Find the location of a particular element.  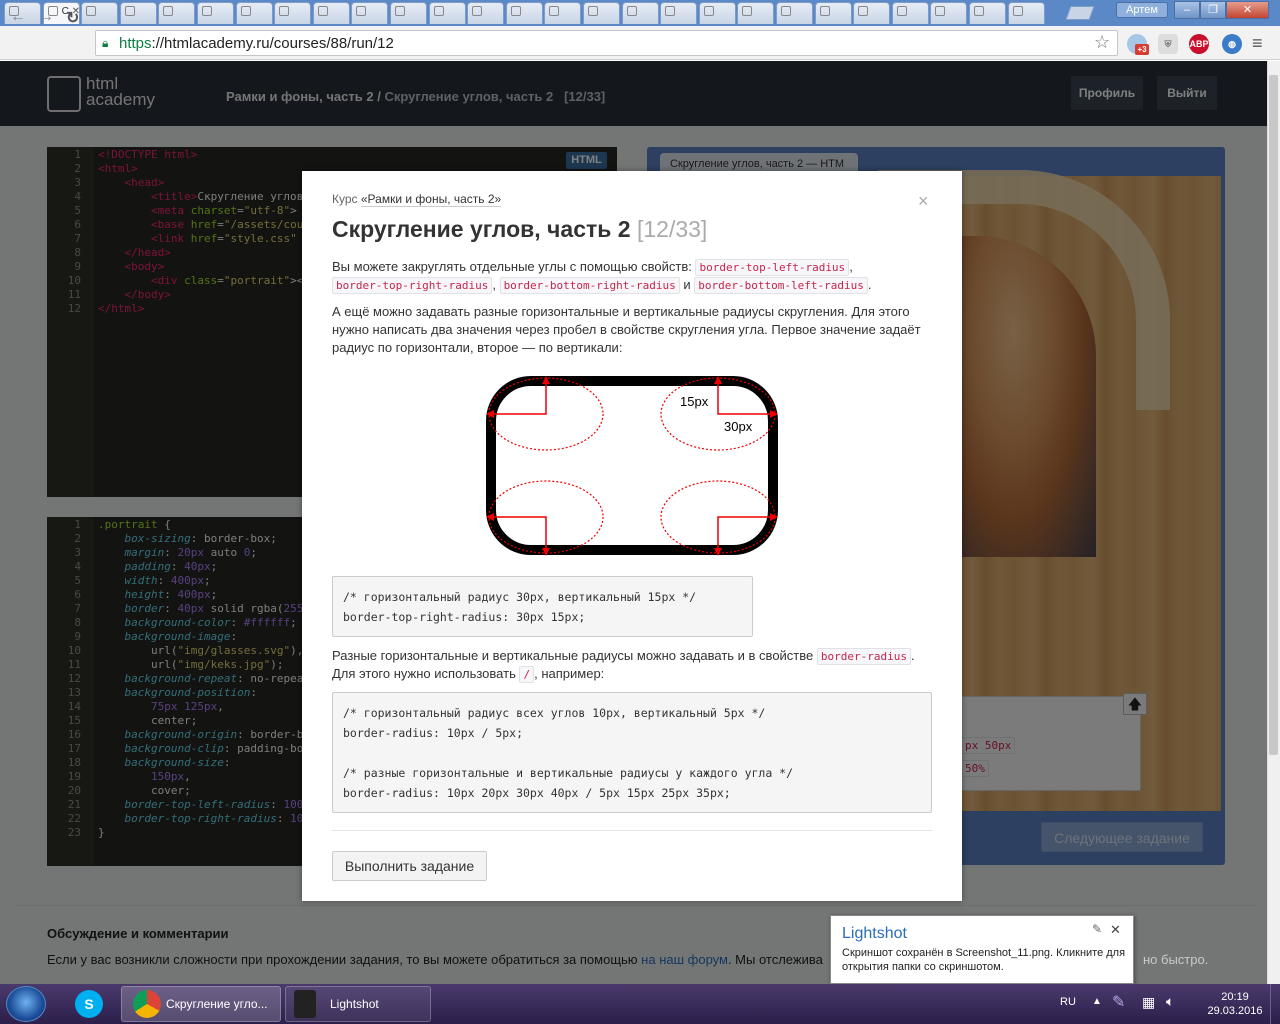

course-link: «Рамки и фоны, часть 2» is located at coordinates (431, 199).